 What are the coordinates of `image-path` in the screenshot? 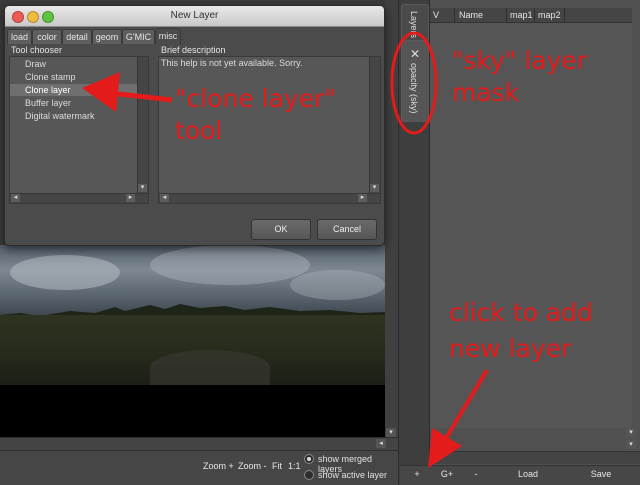 It's located at (210, 367).